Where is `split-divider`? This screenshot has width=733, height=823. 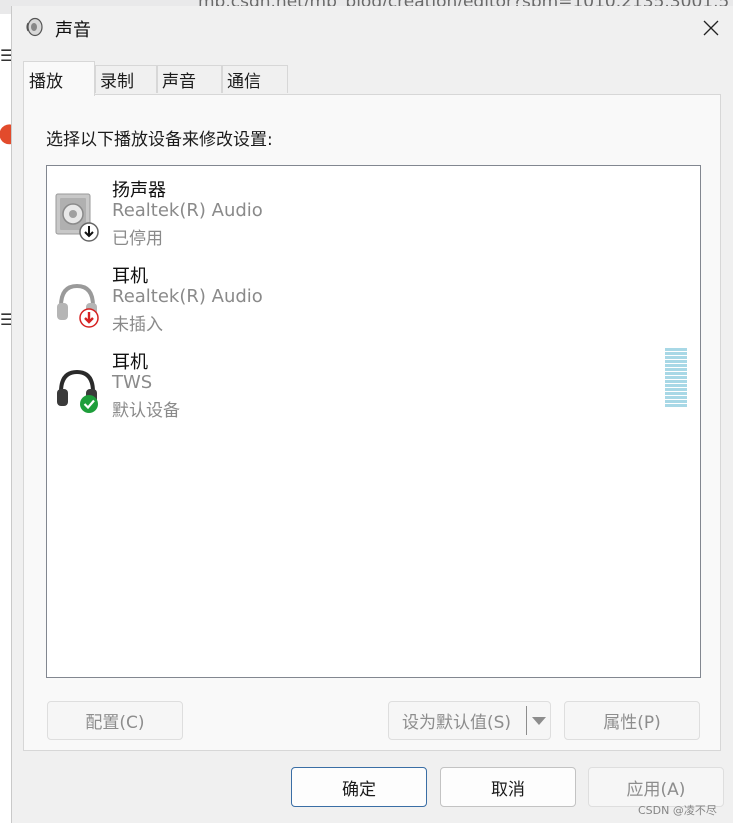 split-divider is located at coordinates (526, 720).